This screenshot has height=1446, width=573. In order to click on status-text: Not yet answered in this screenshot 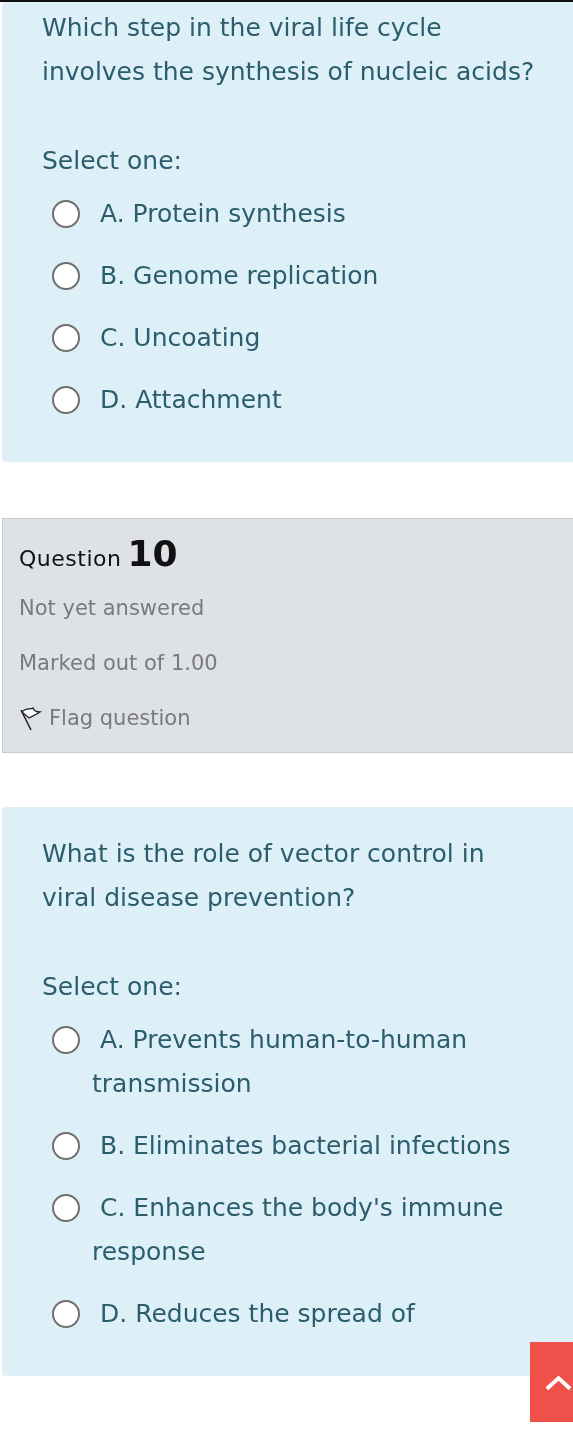, I will do `click(112, 608)`.